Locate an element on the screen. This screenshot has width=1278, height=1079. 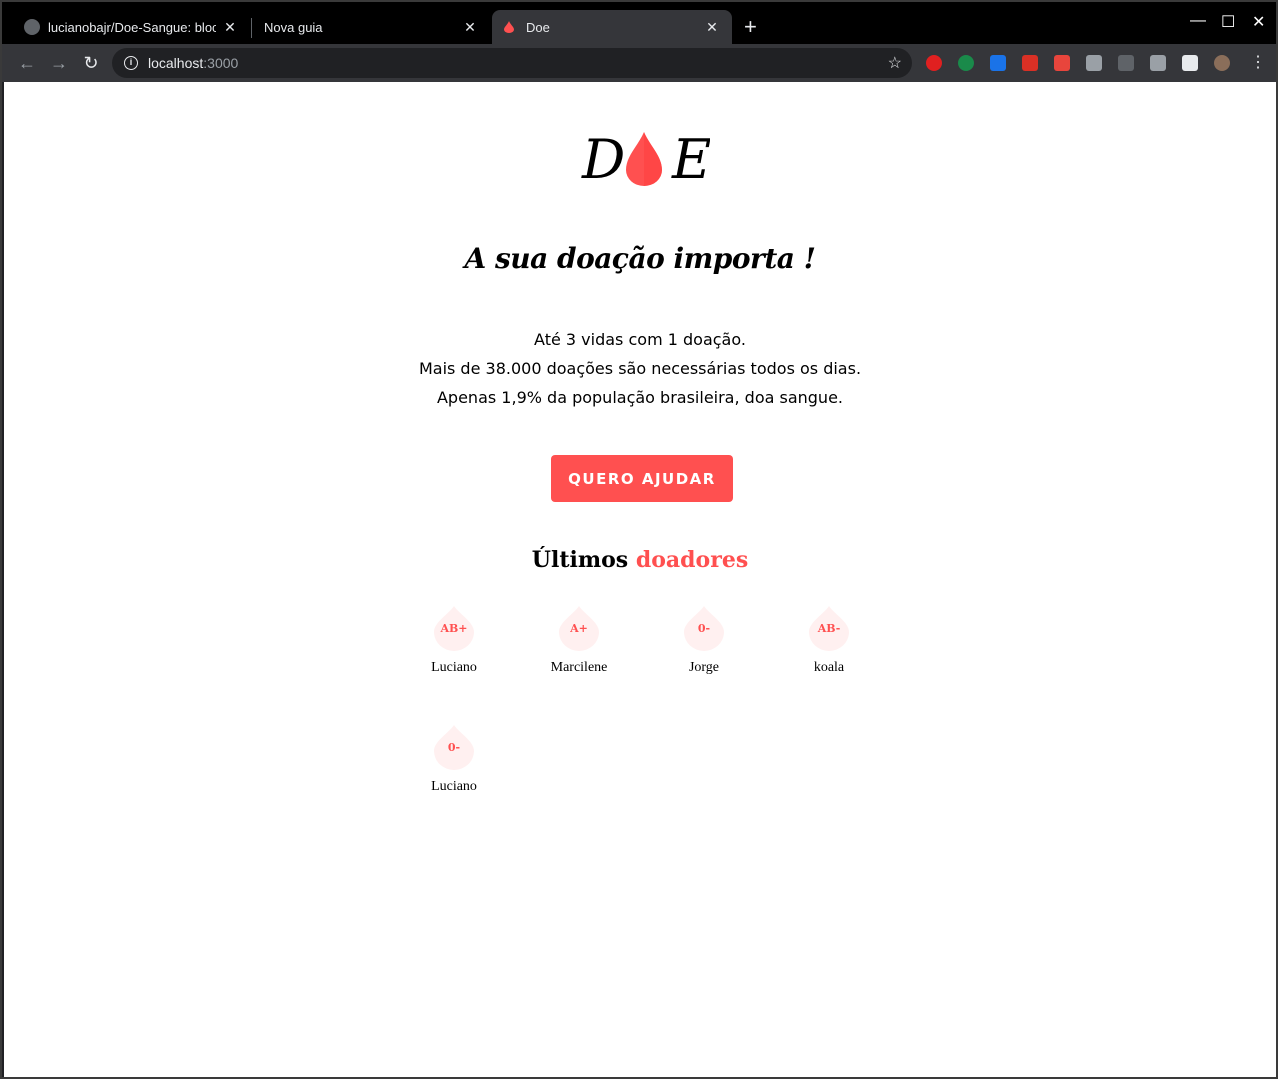
adblock-icon is located at coordinates (934, 63).